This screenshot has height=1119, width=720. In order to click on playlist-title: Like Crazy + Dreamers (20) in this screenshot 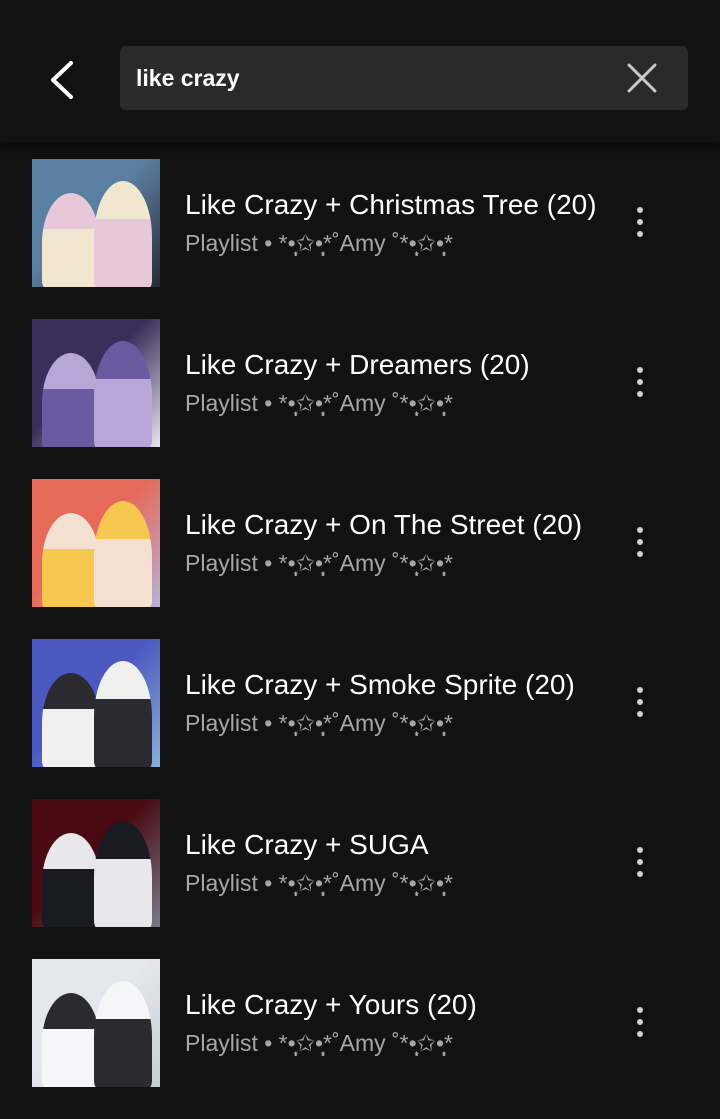, I will do `click(357, 364)`.